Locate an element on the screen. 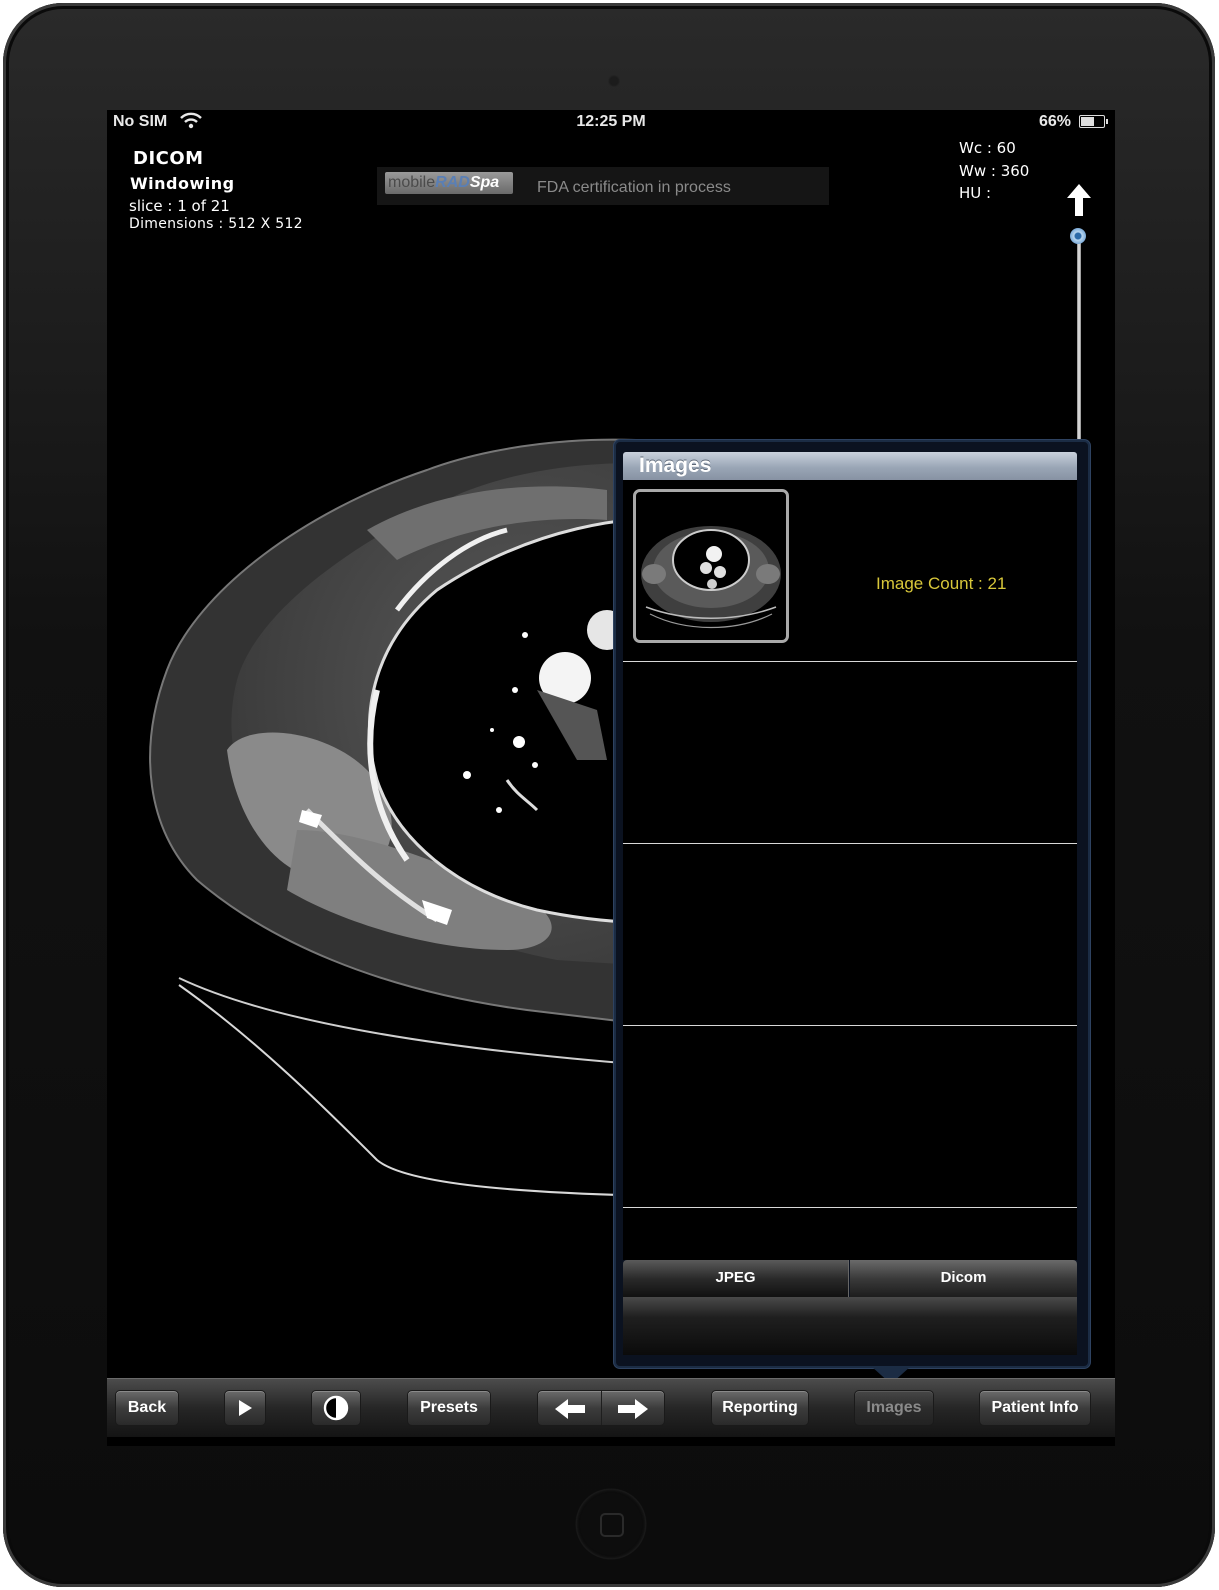 The height and width of the screenshot is (1590, 1219). play-button is located at coordinates (245, 1408).